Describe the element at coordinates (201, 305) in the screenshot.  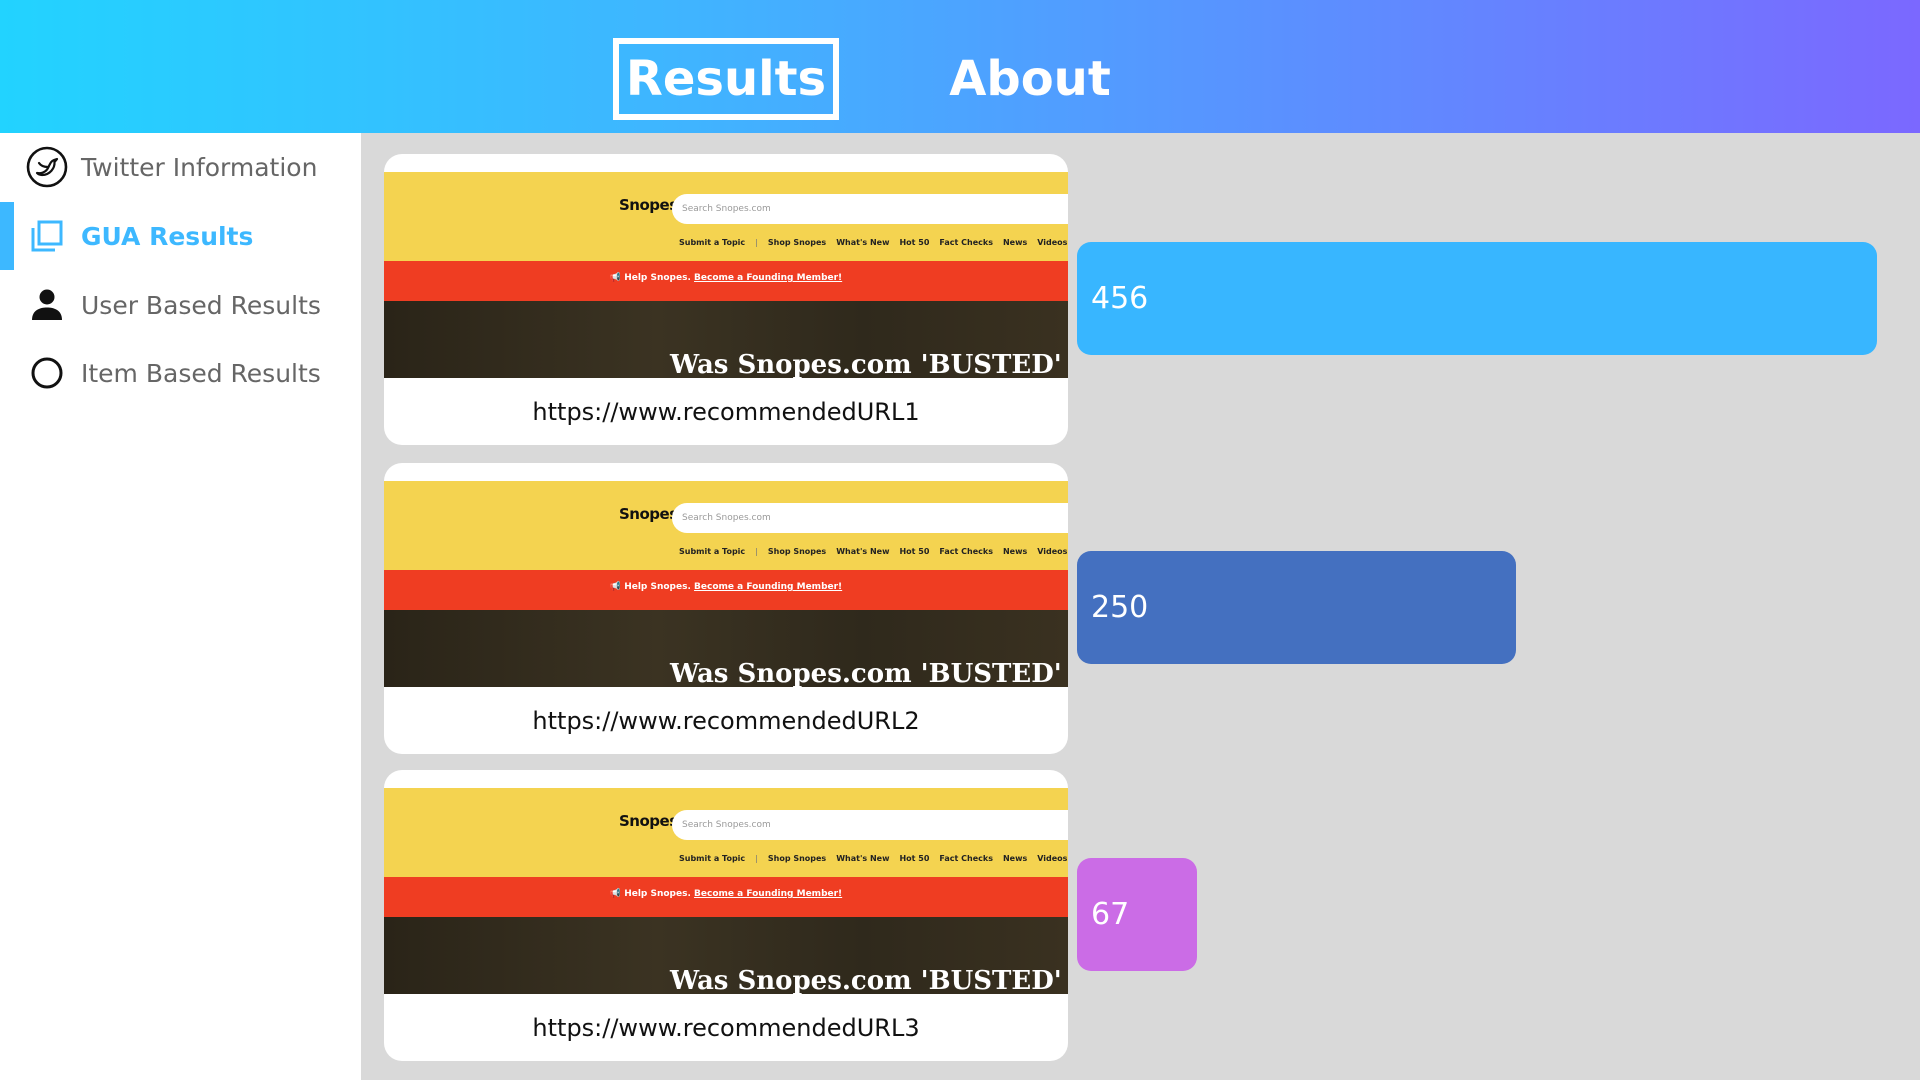
I see `sidebar-item-label: User Based Results` at that location.